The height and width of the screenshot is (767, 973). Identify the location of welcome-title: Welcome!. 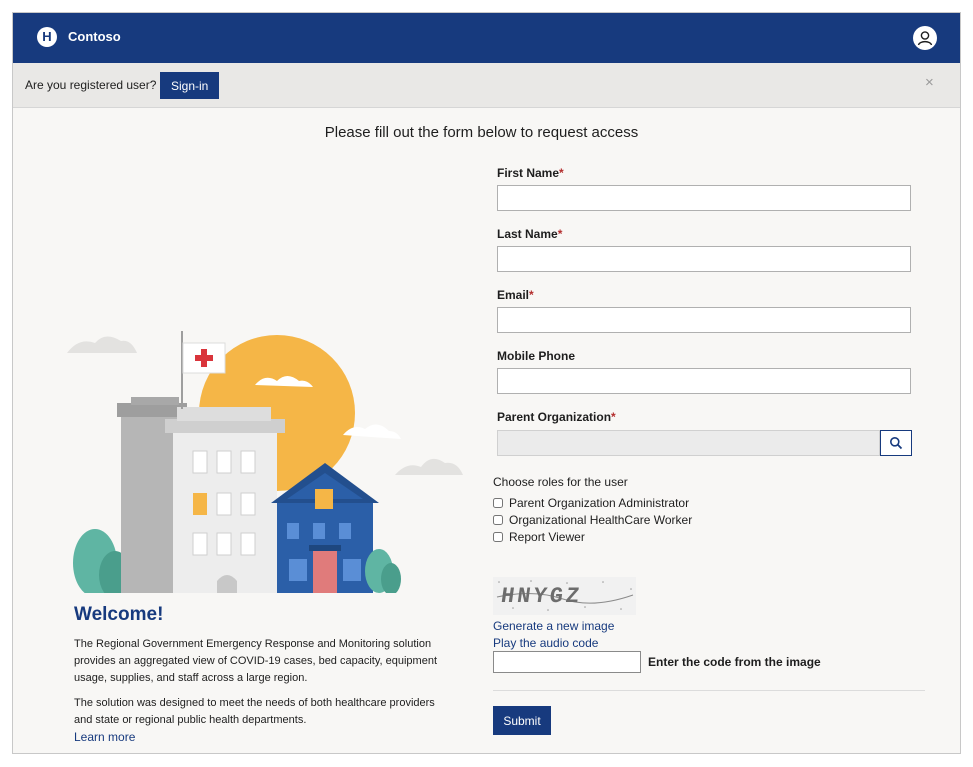
(119, 614).